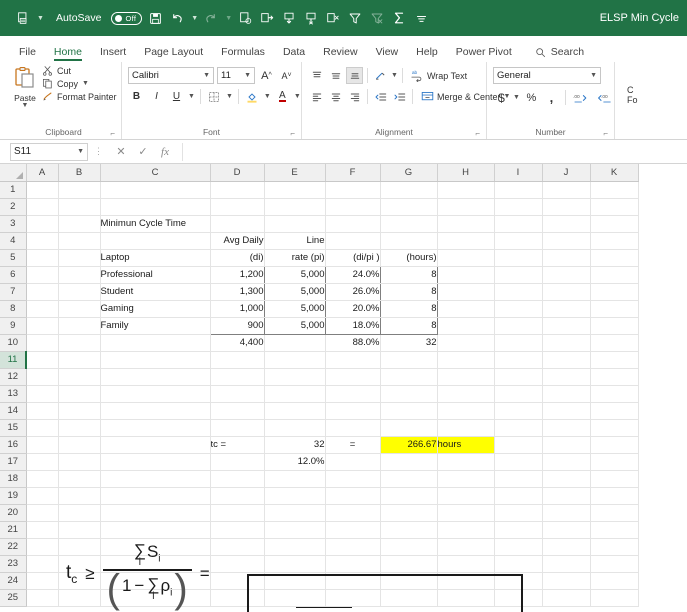 The image size is (687, 612). I want to click on cell-E20, so click(295, 513).